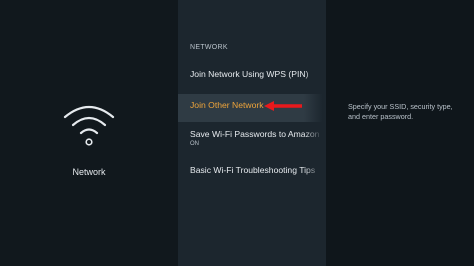 The height and width of the screenshot is (266, 474). What do you see at coordinates (227, 105) in the screenshot?
I see `menu-item-label: Join Other Network` at bounding box center [227, 105].